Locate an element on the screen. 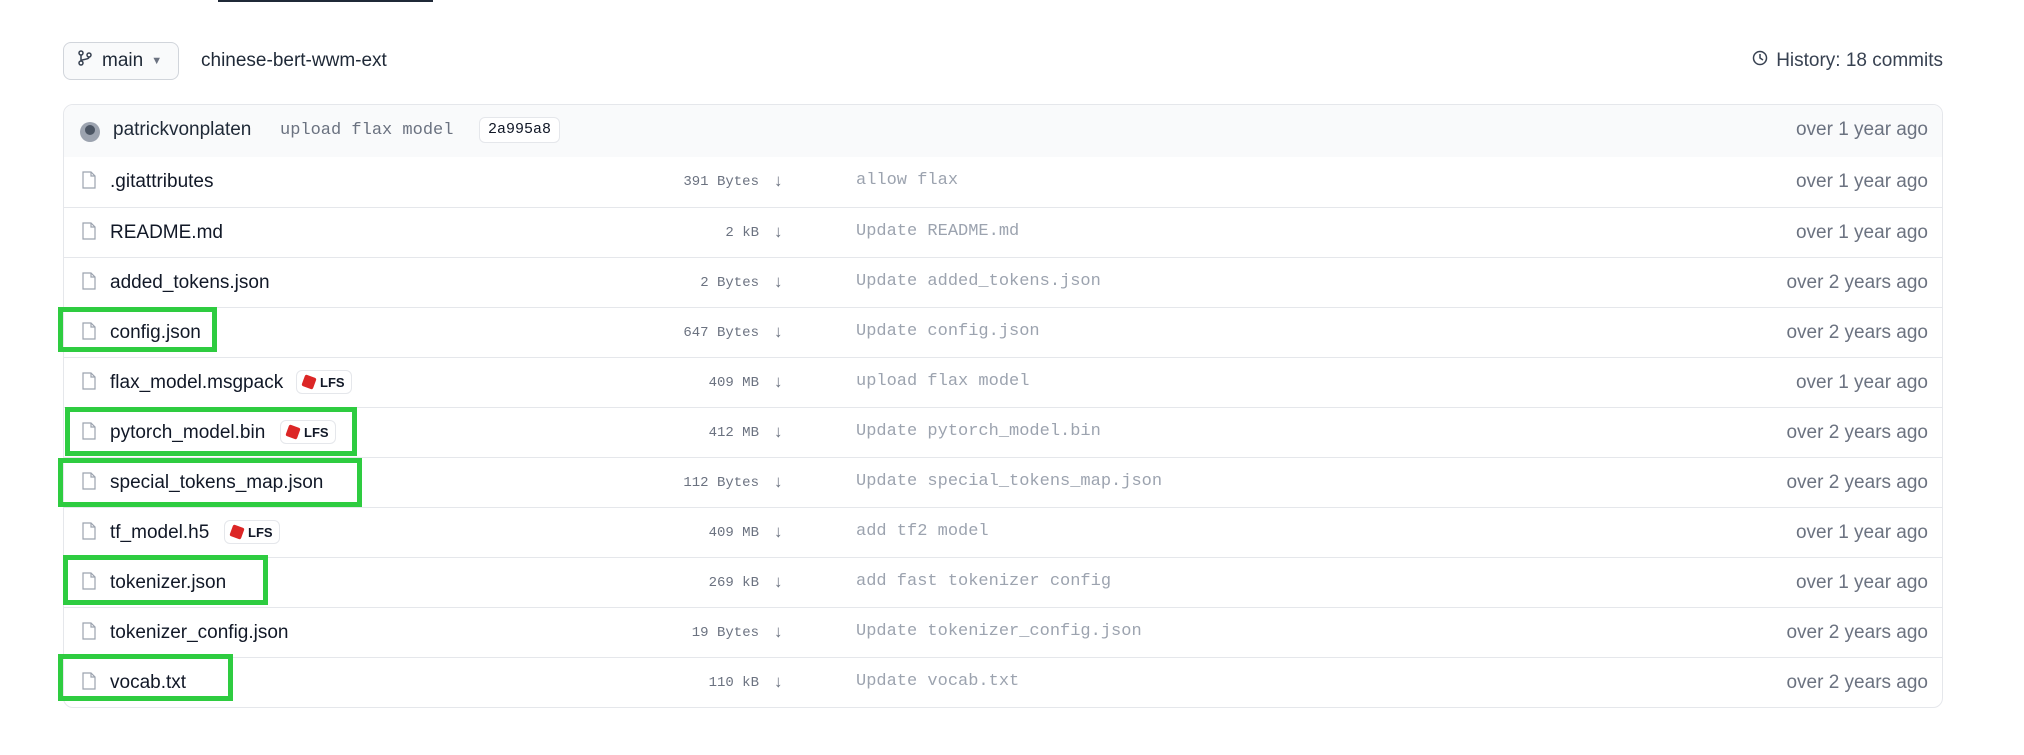  file-name: pytorch_model.bin is located at coordinates (187, 433).